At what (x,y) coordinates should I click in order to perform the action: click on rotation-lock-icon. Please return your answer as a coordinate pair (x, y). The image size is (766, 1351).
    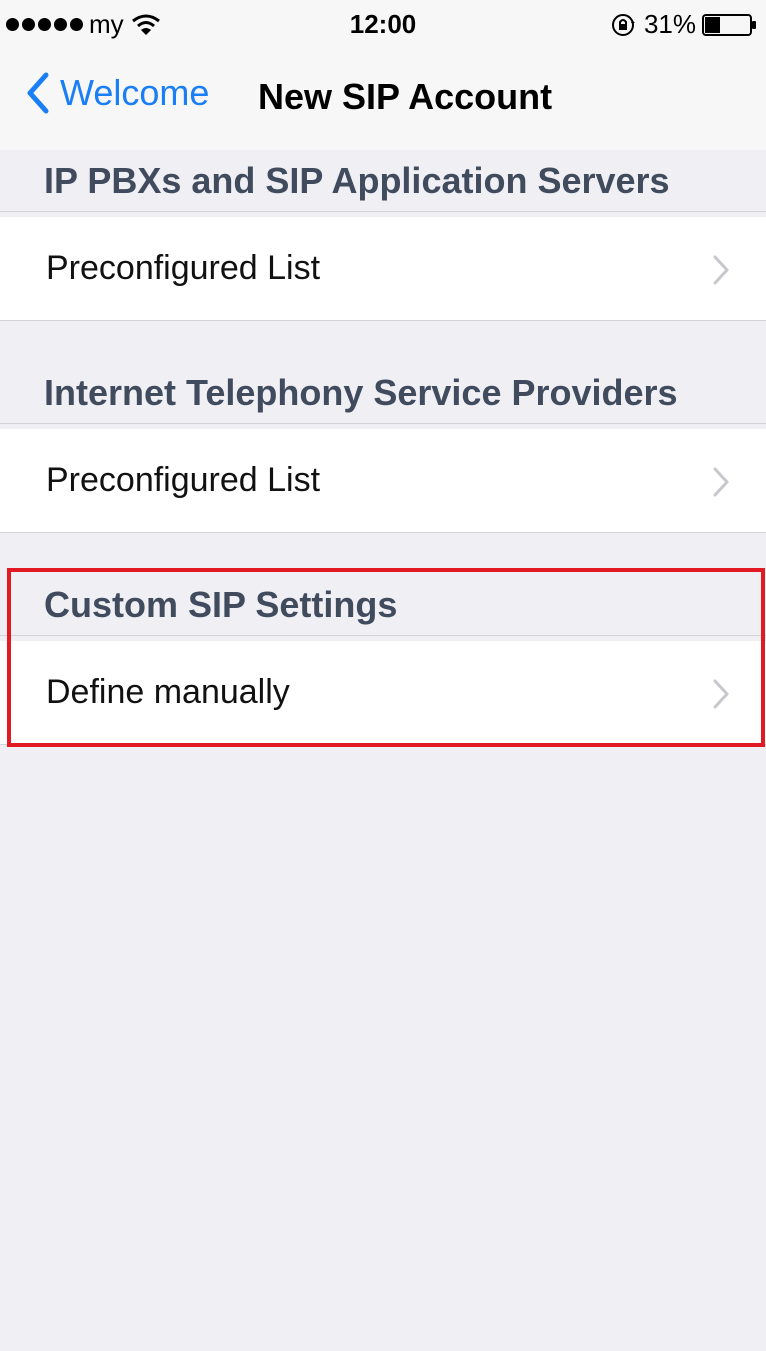
    Looking at the image, I should click on (623, 24).